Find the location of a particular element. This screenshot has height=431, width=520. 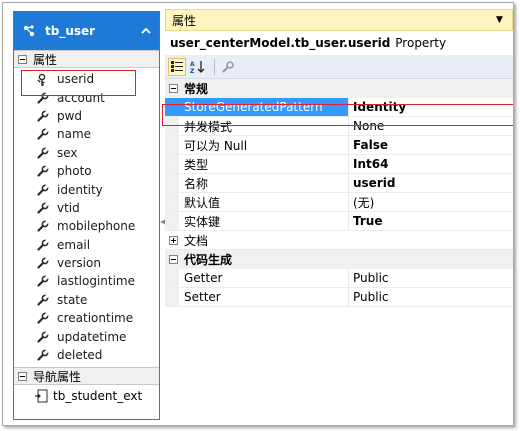

property-row: 默认值 (无) is located at coordinates (339, 202).